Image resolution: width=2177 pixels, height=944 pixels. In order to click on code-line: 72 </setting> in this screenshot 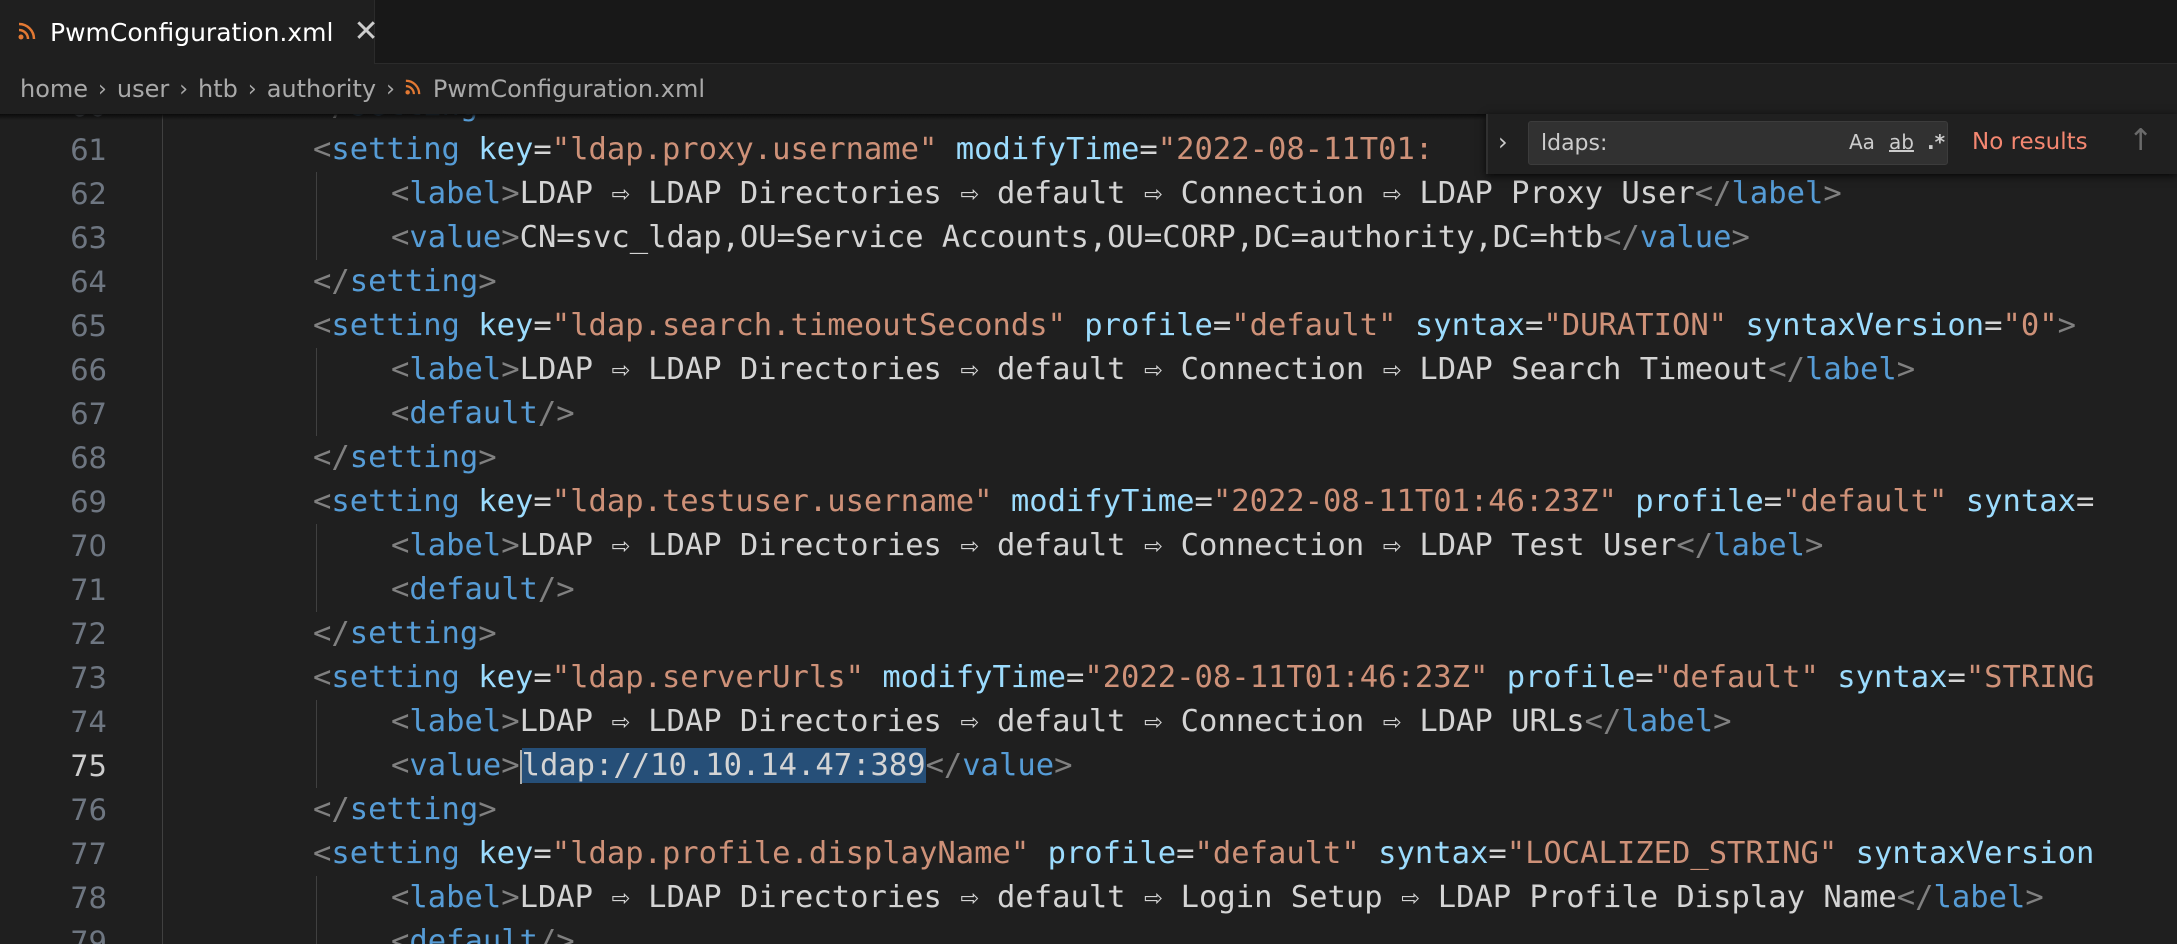, I will do `click(1088, 634)`.